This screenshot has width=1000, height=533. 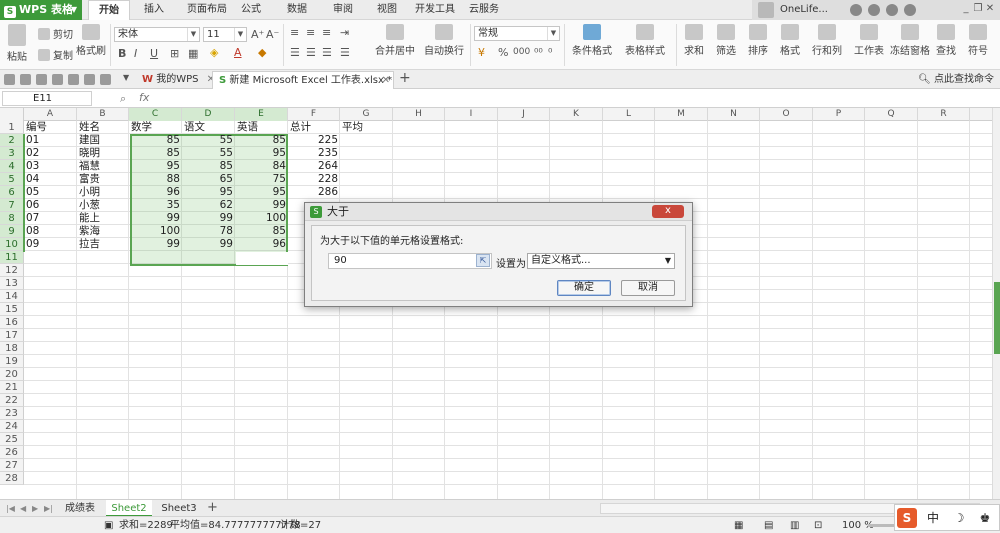 I want to click on column-header: J, so click(x=524, y=114).